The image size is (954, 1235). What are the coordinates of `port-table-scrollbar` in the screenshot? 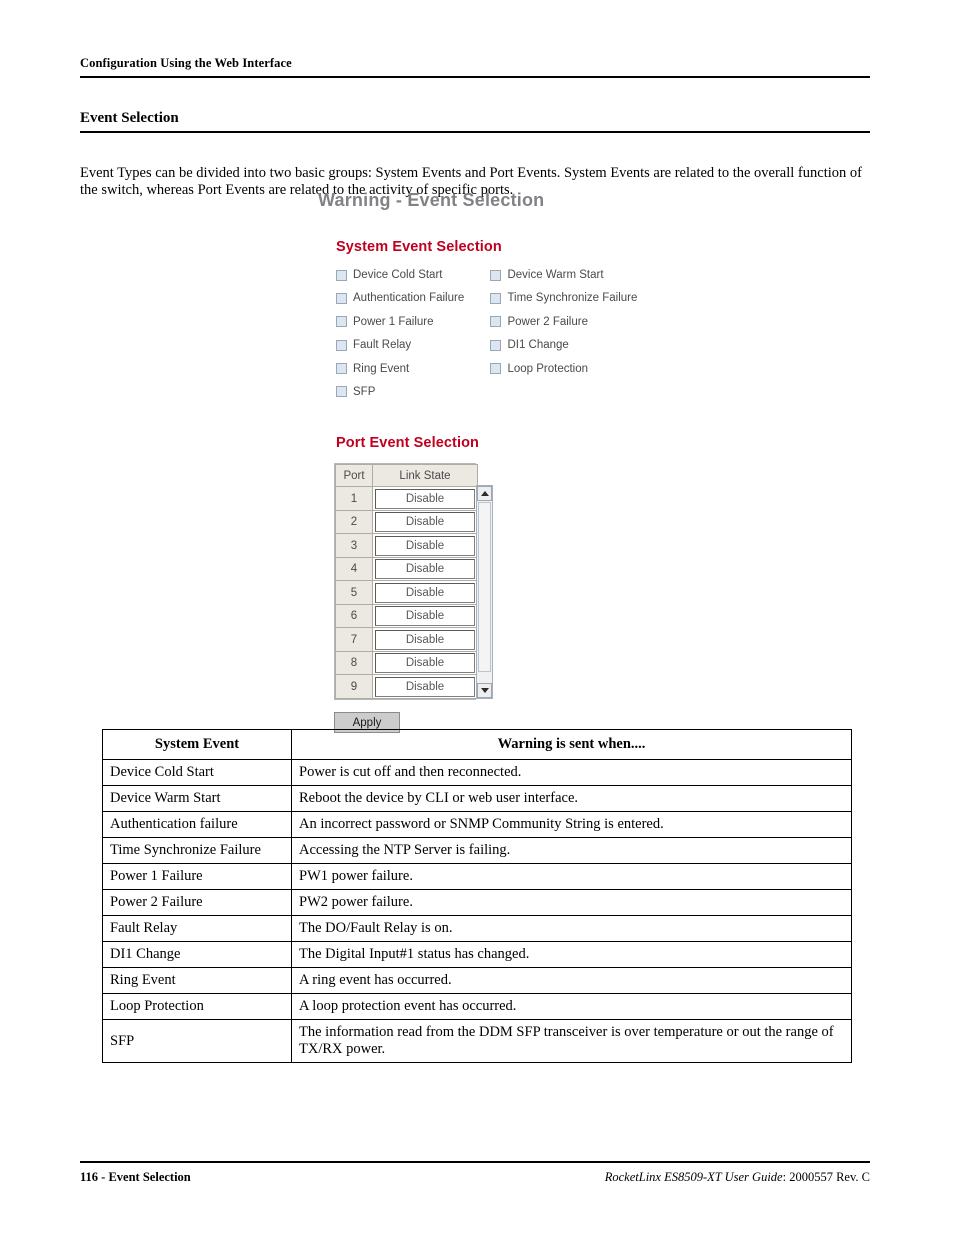 It's located at (484, 592).